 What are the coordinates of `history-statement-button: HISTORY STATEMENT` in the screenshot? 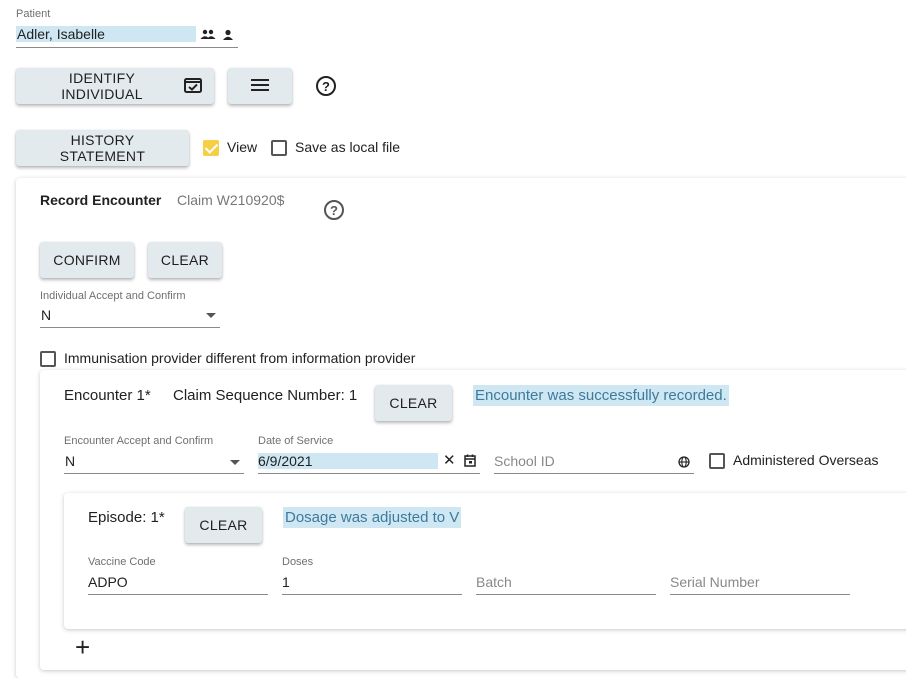 It's located at (102, 148).